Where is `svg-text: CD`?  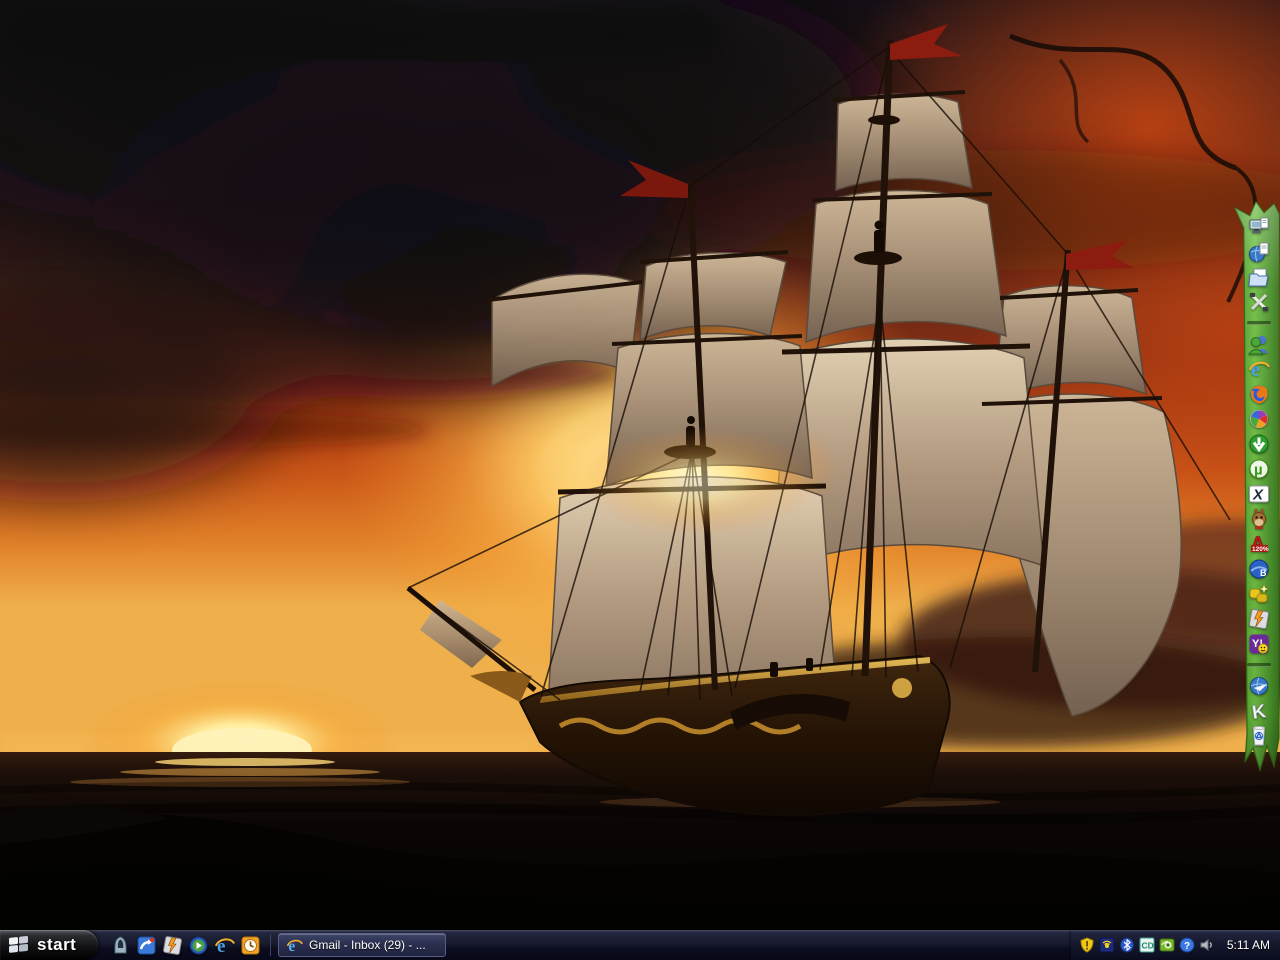
svg-text: CD is located at coordinates (1147, 946).